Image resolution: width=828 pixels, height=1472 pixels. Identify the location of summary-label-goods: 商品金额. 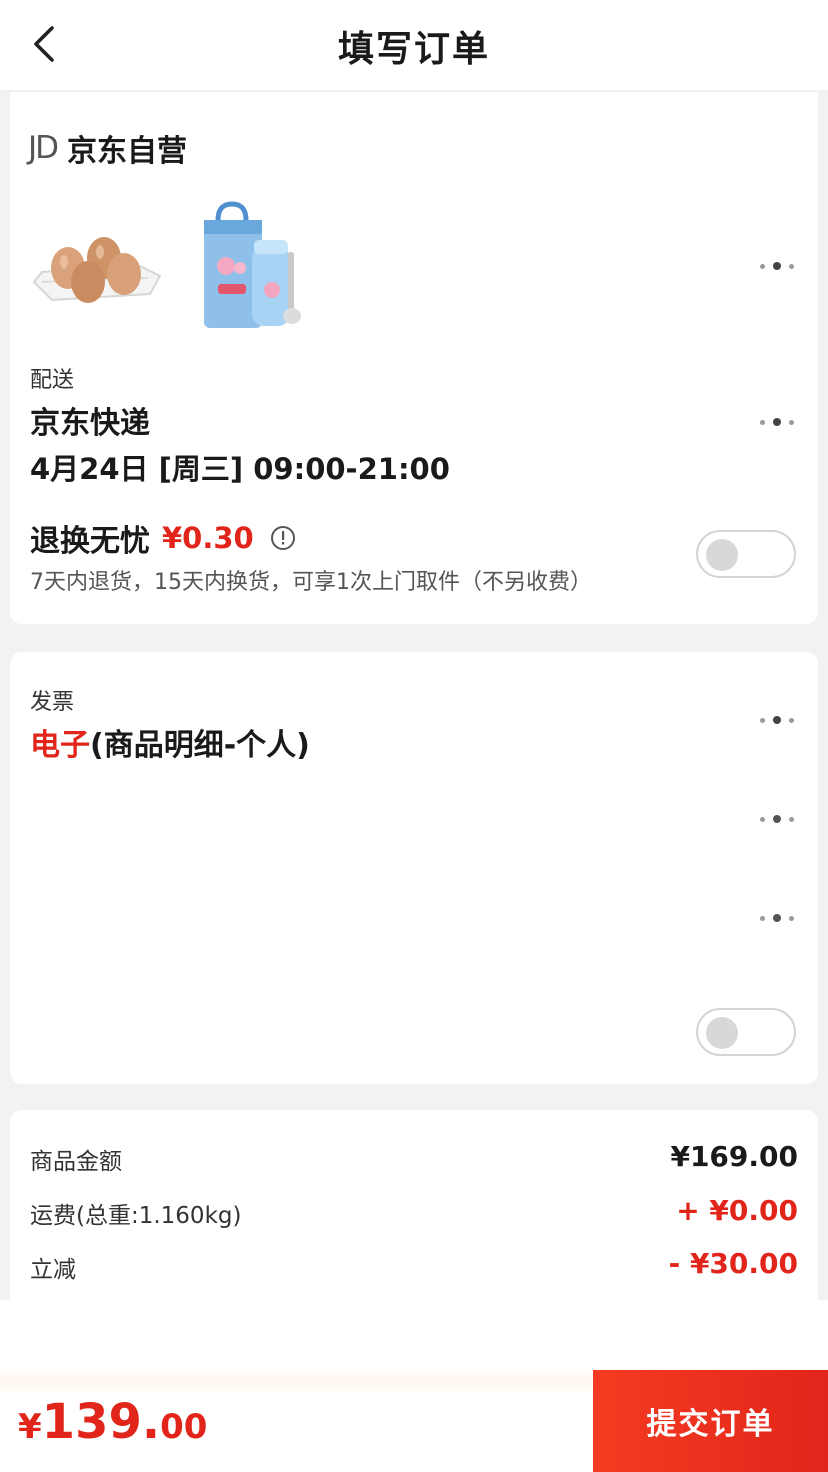
(76, 1162).